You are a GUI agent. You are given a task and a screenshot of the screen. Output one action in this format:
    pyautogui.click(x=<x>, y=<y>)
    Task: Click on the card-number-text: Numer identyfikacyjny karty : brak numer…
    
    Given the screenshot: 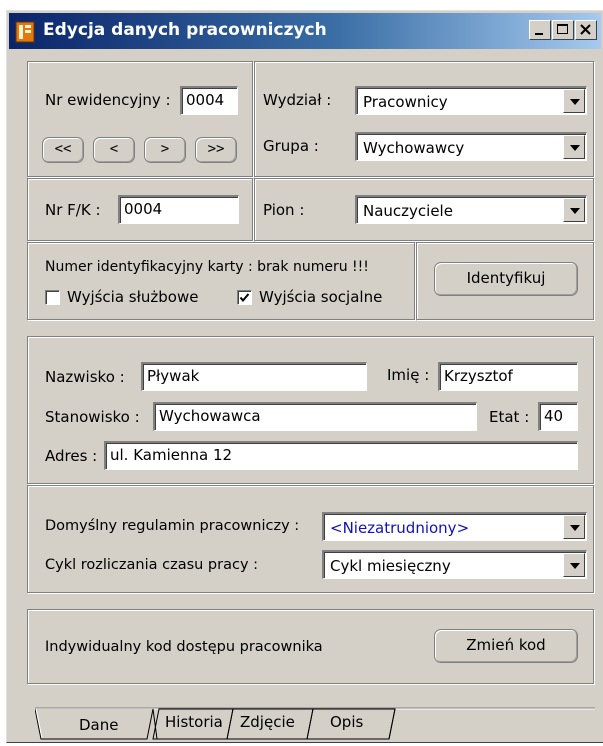 What is the action you would take?
    pyautogui.click(x=207, y=267)
    